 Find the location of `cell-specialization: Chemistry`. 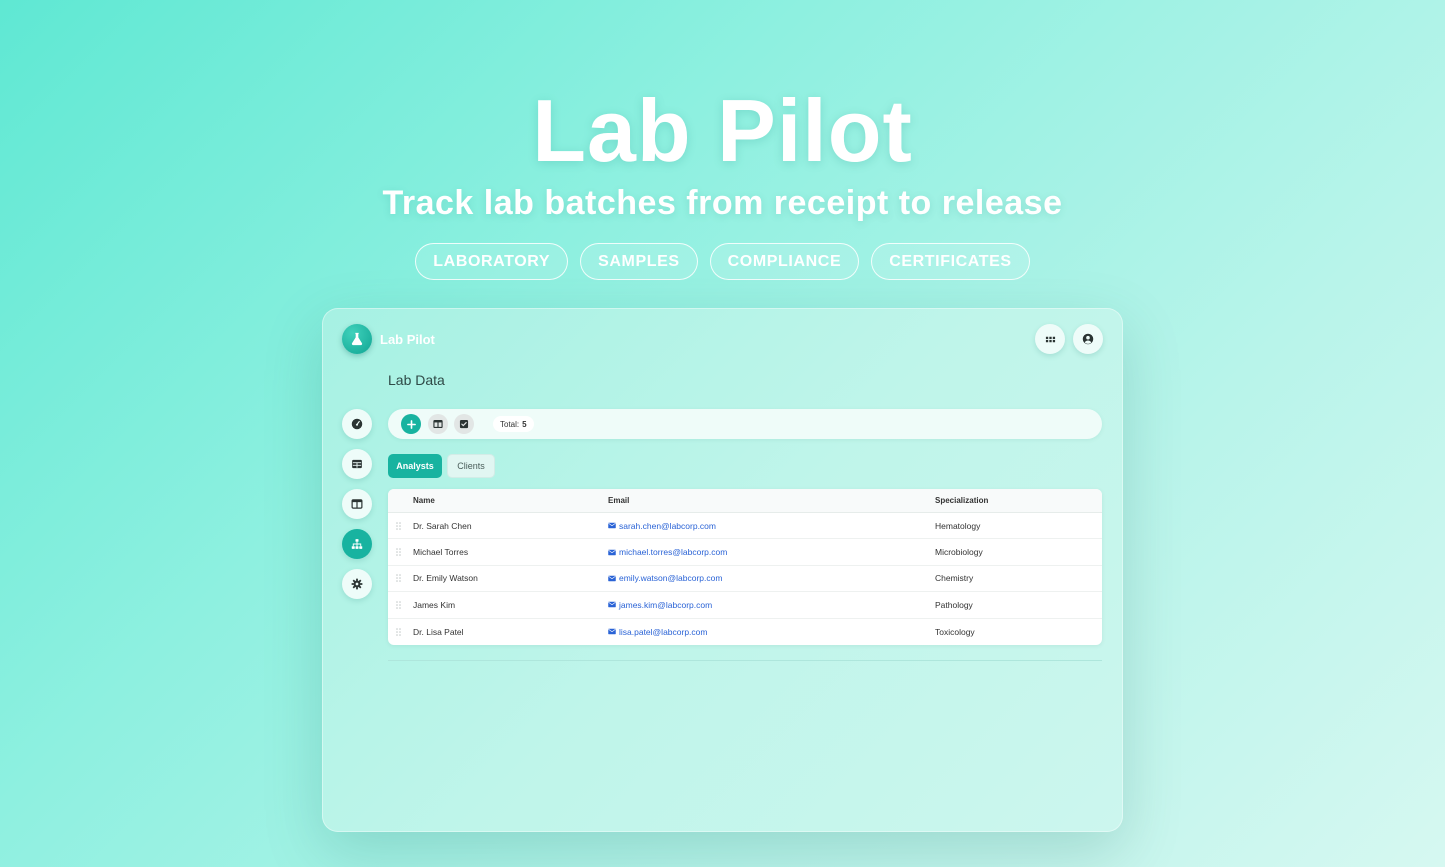

cell-specialization: Chemistry is located at coordinates (954, 578).